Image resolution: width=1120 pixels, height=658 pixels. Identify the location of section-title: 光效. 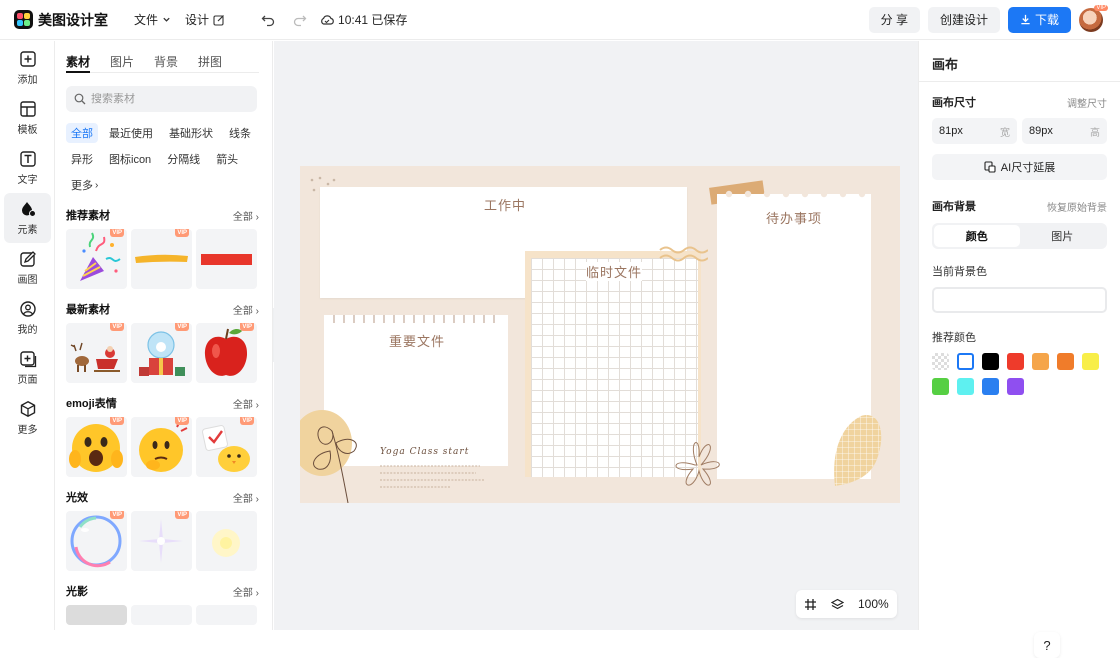
(77, 498).